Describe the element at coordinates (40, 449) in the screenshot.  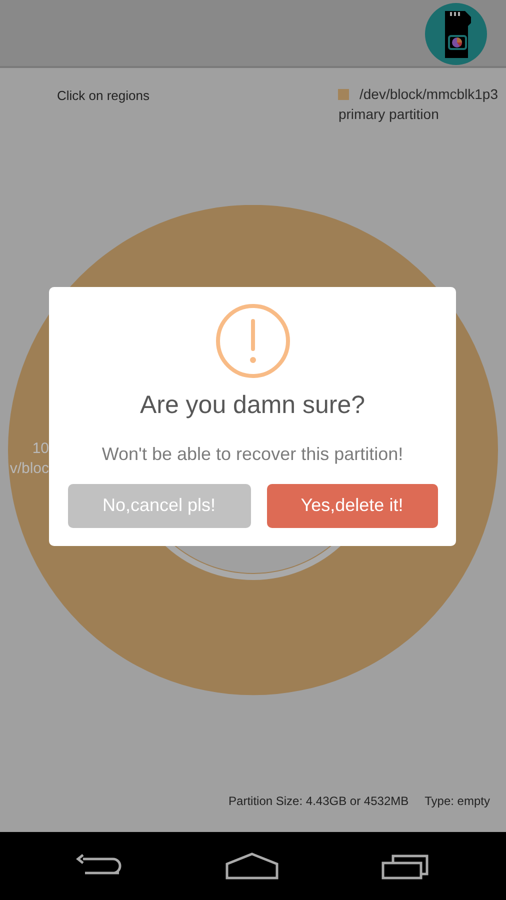
I see `slice-label: 10` at that location.